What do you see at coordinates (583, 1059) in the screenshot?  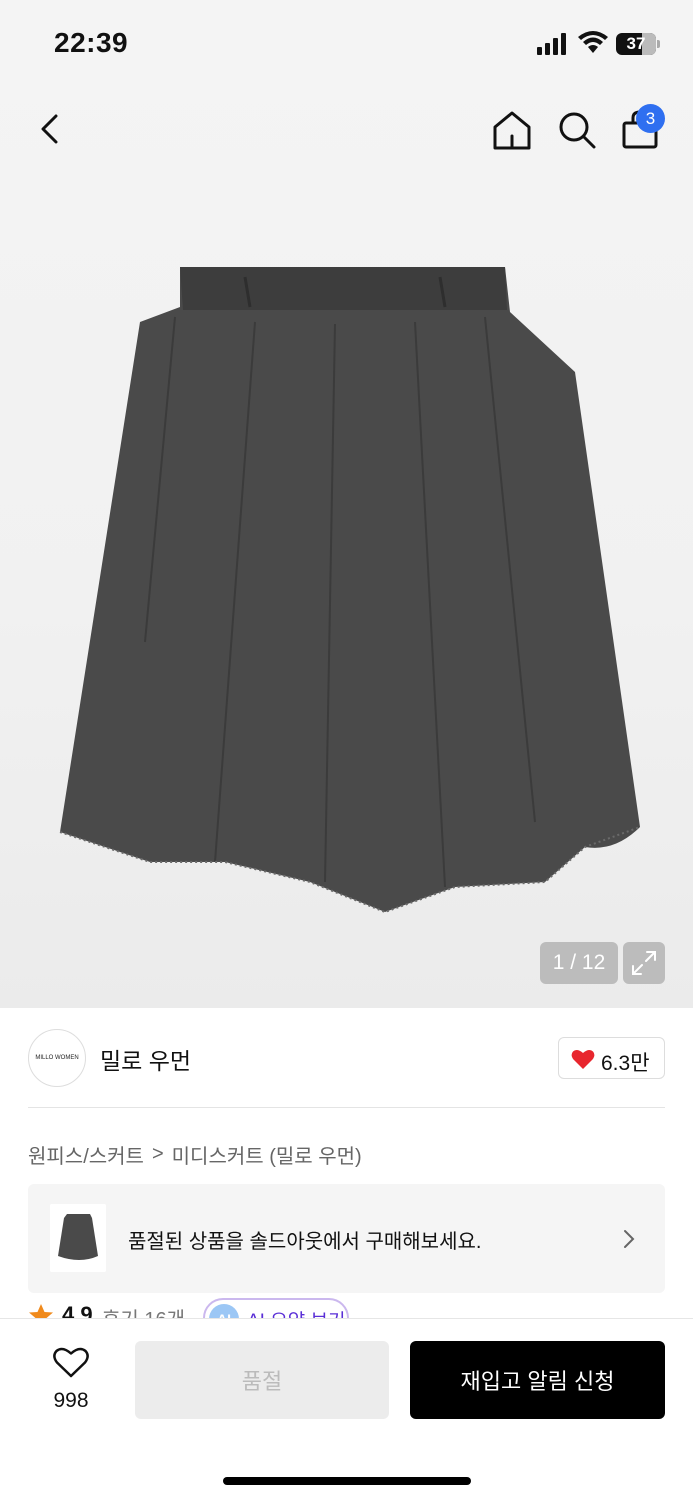 I see `heart-filled-icon` at bounding box center [583, 1059].